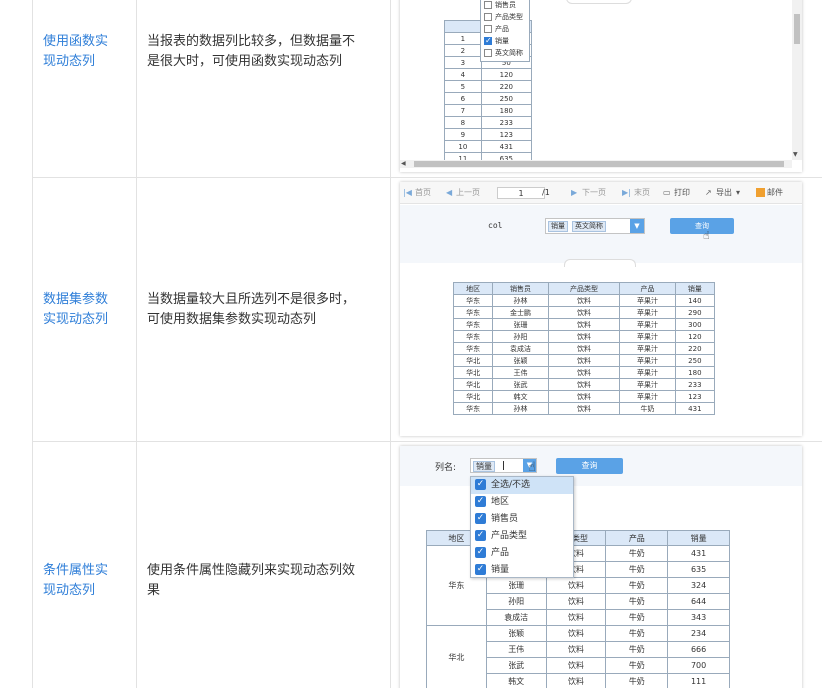 This screenshot has width=822, height=688. Describe the element at coordinates (594, 193) in the screenshot. I see `next-page-button: 下一页` at that location.